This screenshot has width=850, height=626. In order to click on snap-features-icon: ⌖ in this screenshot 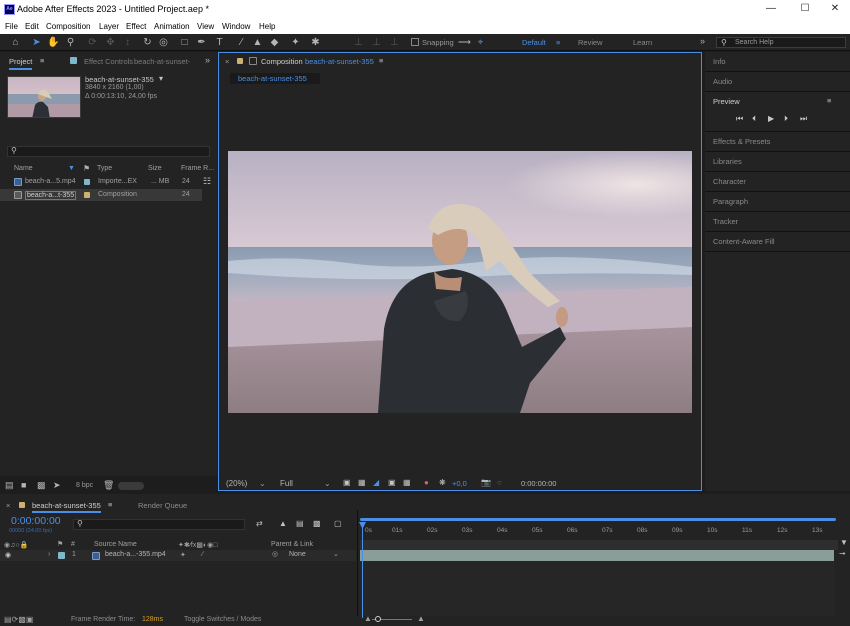, I will do `click(480, 42)`.